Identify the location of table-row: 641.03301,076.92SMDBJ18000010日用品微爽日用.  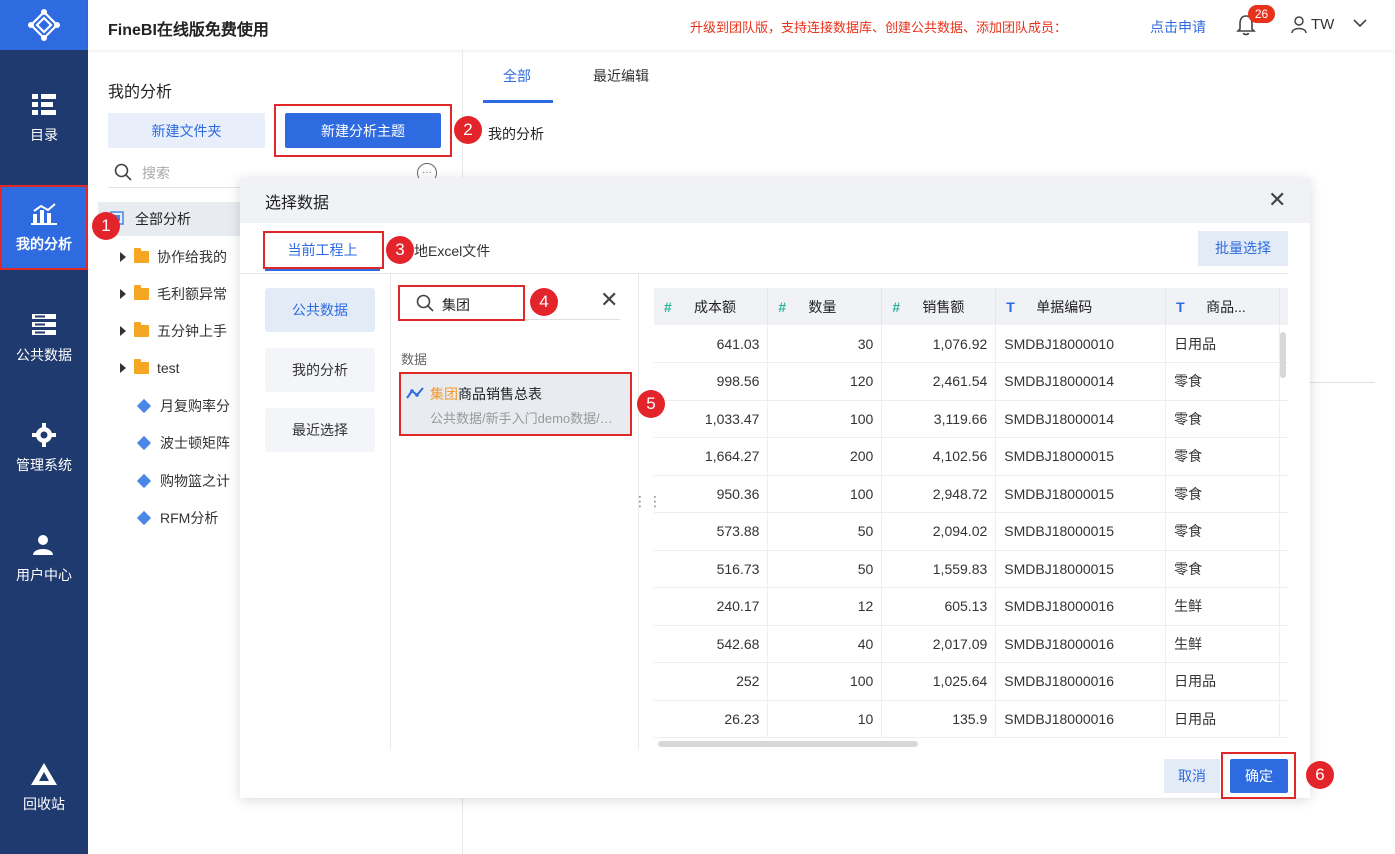
(971, 344).